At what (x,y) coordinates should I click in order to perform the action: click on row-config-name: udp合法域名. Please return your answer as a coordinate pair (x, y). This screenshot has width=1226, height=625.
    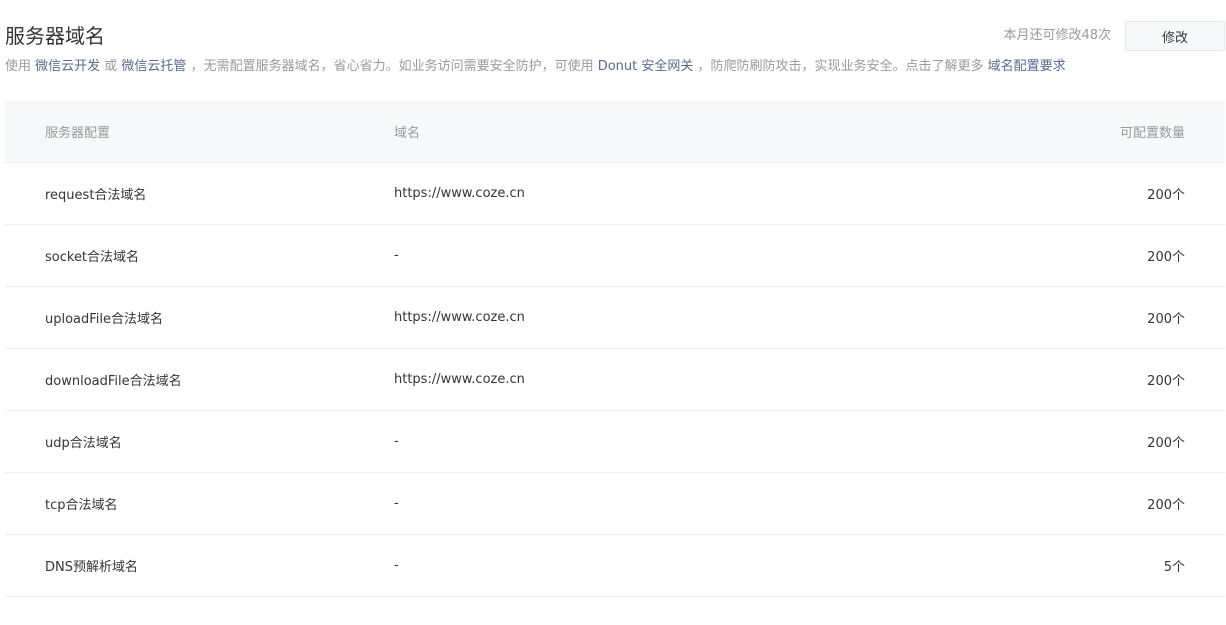
    Looking at the image, I should click on (83, 443).